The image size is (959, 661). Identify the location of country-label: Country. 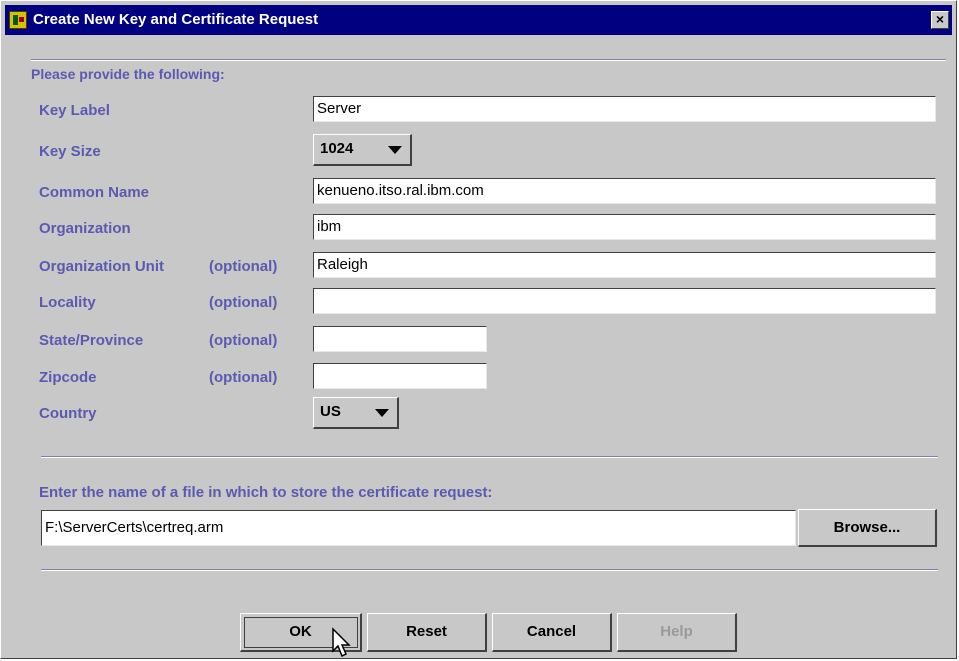
(68, 413).